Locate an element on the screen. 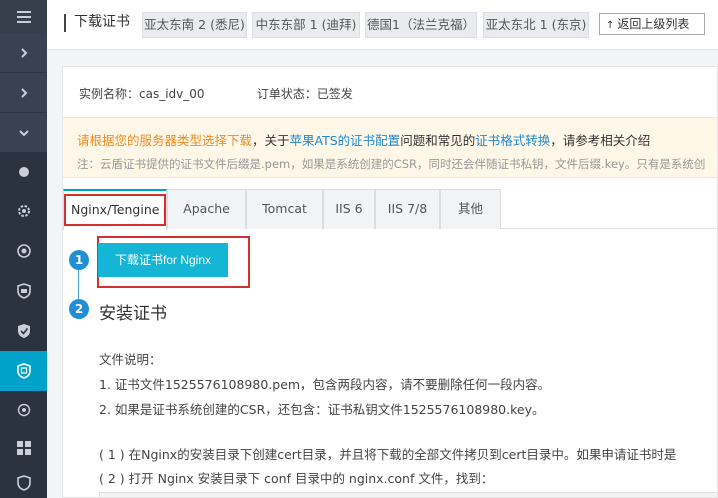 This screenshot has height=498, width=718. sidebar-item-firewall is located at coordinates (23, 331).